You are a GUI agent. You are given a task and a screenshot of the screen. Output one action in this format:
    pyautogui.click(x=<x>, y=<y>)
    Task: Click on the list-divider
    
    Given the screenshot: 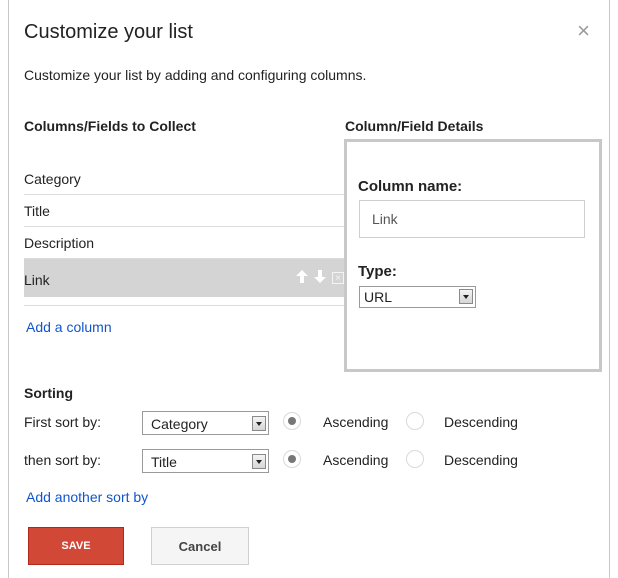 What is the action you would take?
    pyautogui.click(x=185, y=305)
    